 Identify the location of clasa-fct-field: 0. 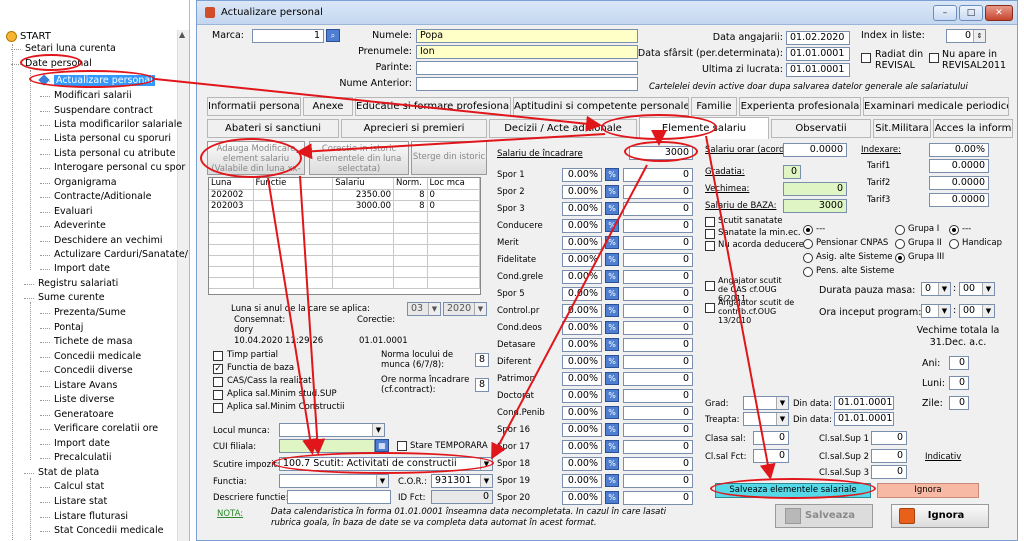
(771, 456).